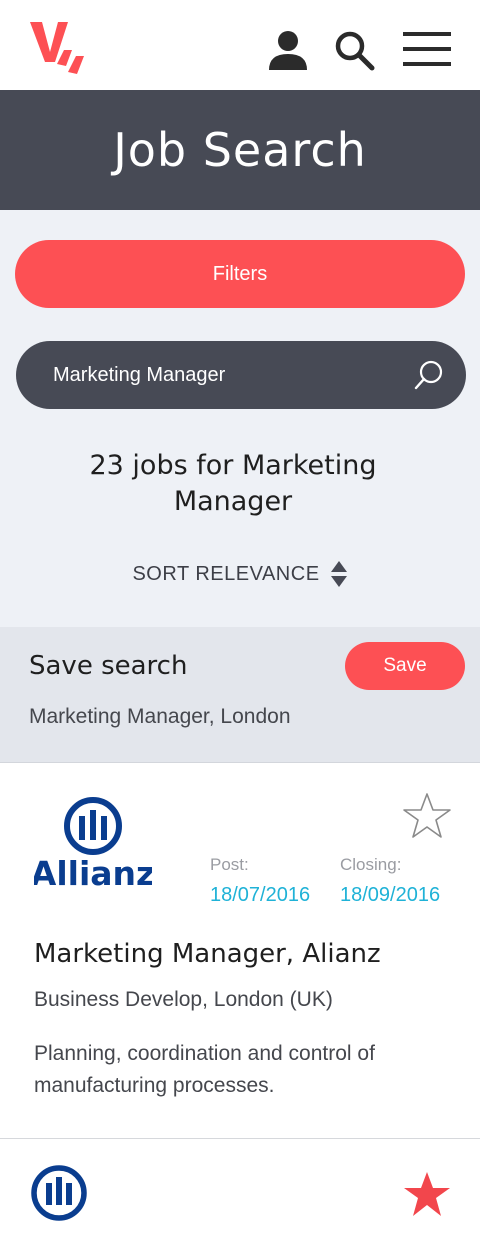 This screenshot has height=1240, width=480. Describe the element at coordinates (233, 483) in the screenshot. I see `results-count: 23 jobs for Marketing Manager` at that location.